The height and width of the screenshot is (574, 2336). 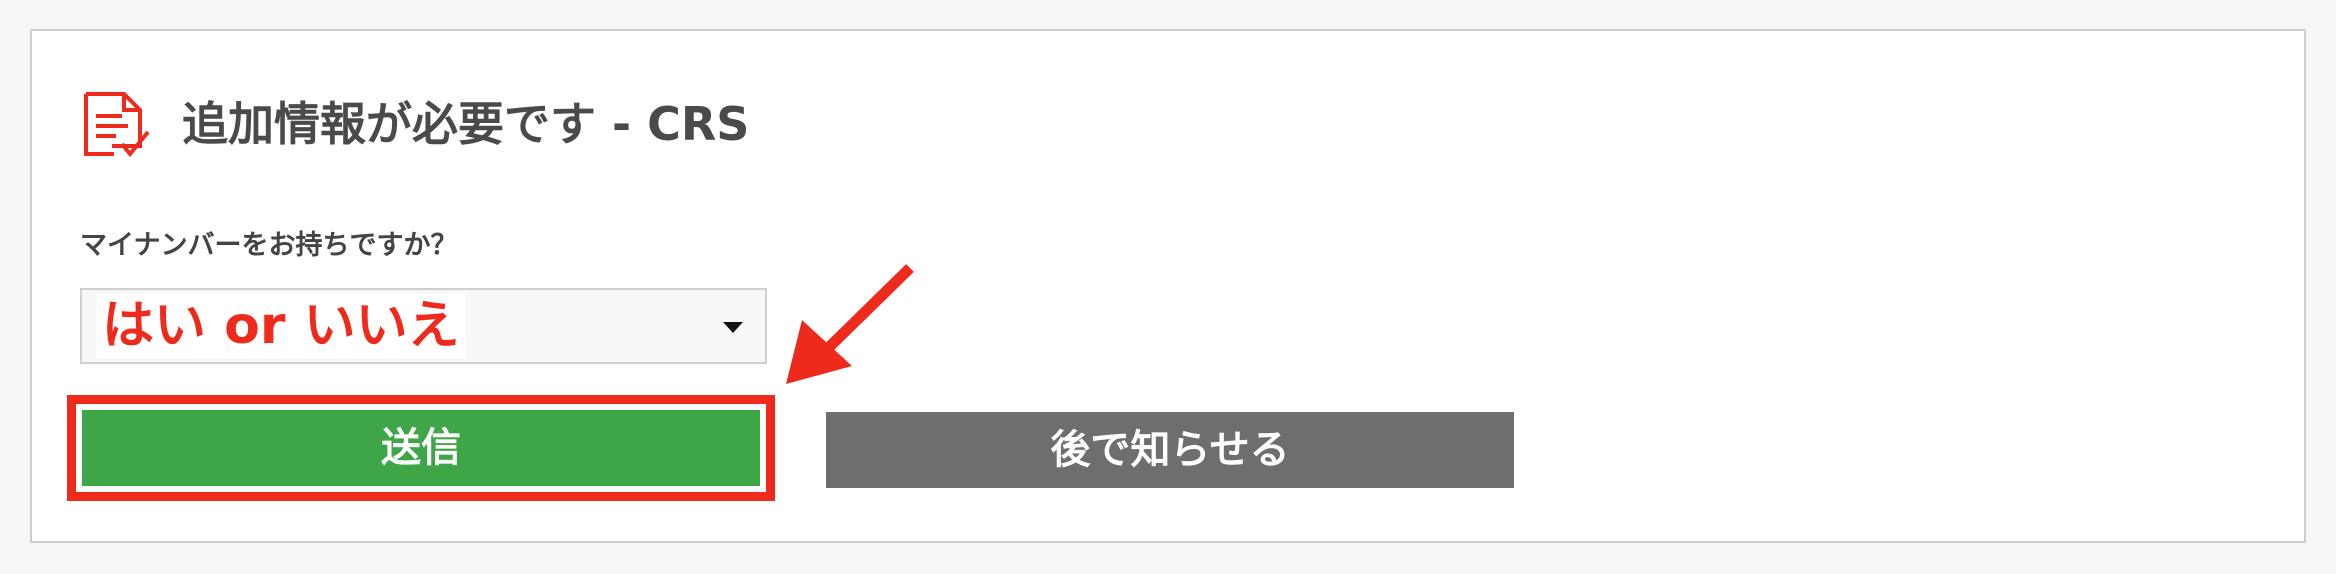 I want to click on select-annotation-text: はい or いいえ, so click(x=281, y=326).